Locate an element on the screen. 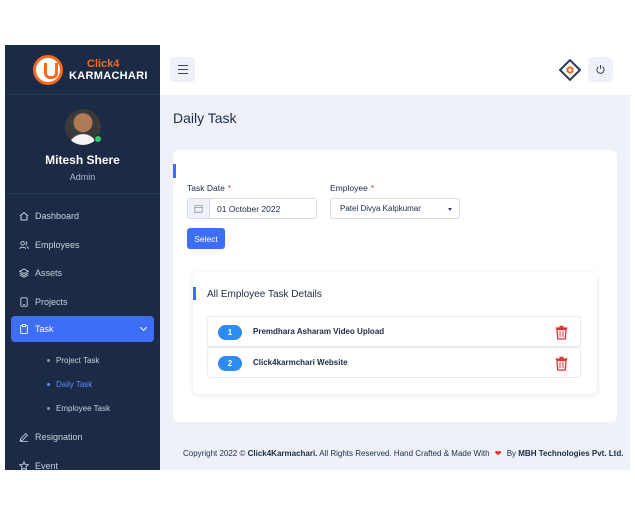  sidebar-item-task: Task is located at coordinates (82, 329).